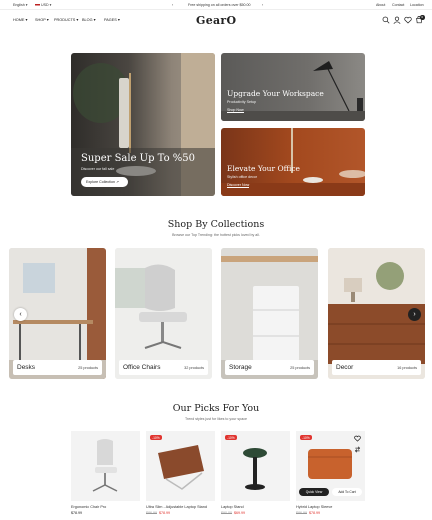 This screenshot has width=432, height=520. Describe the element at coordinates (219, 5) in the screenshot. I see `announcement-text: Free shipping on all orders over $50.00` at that location.